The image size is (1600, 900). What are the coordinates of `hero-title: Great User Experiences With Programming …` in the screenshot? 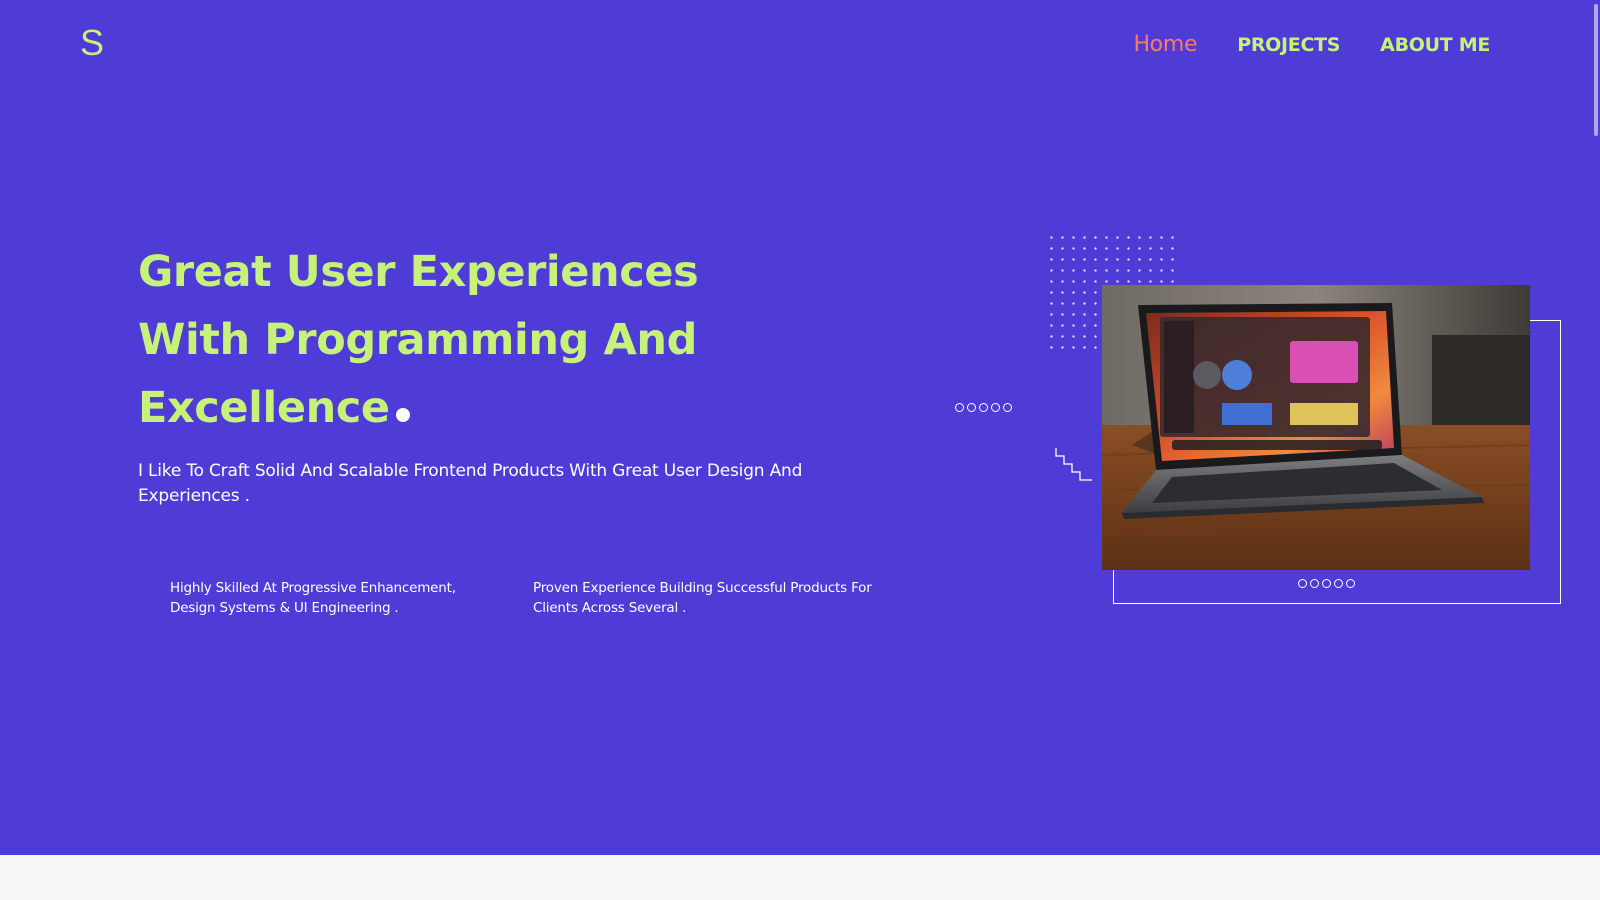 It's located at (498, 340).